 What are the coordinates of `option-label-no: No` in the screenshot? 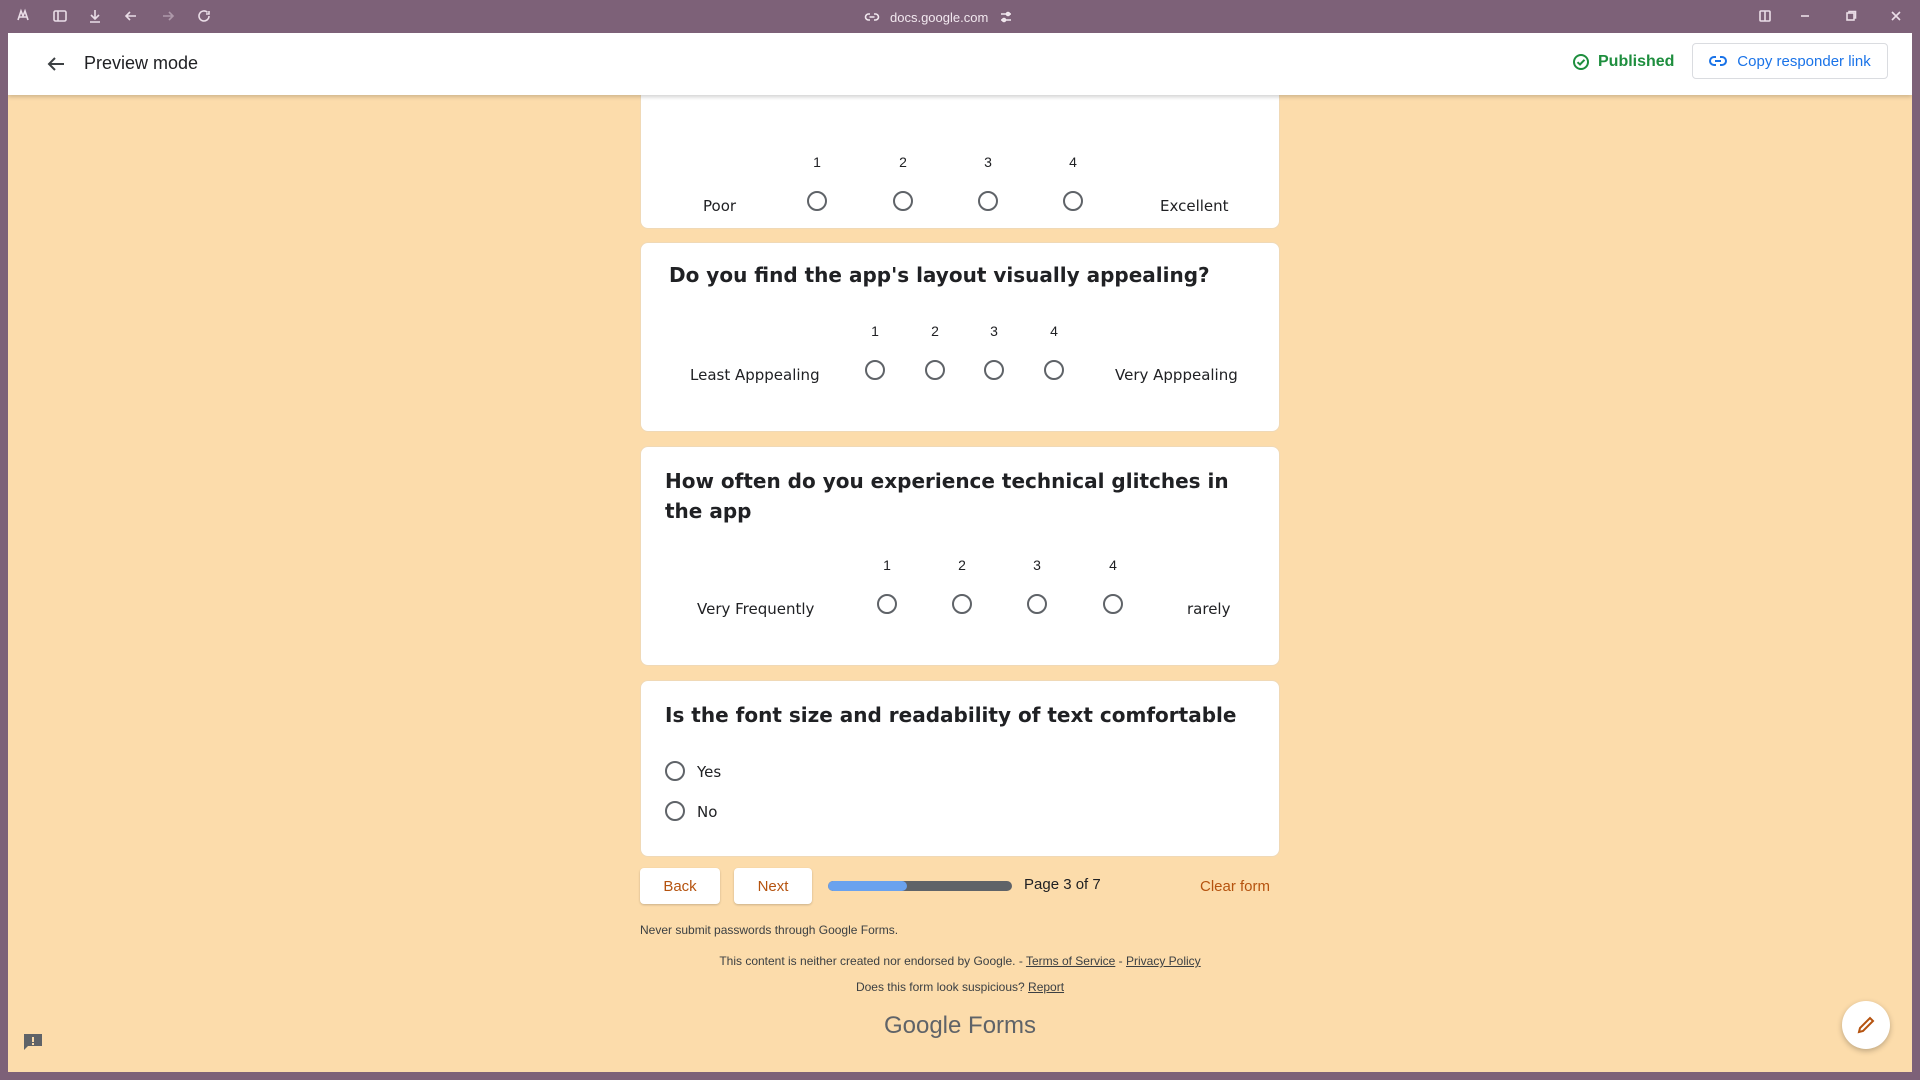 It's located at (707, 812).